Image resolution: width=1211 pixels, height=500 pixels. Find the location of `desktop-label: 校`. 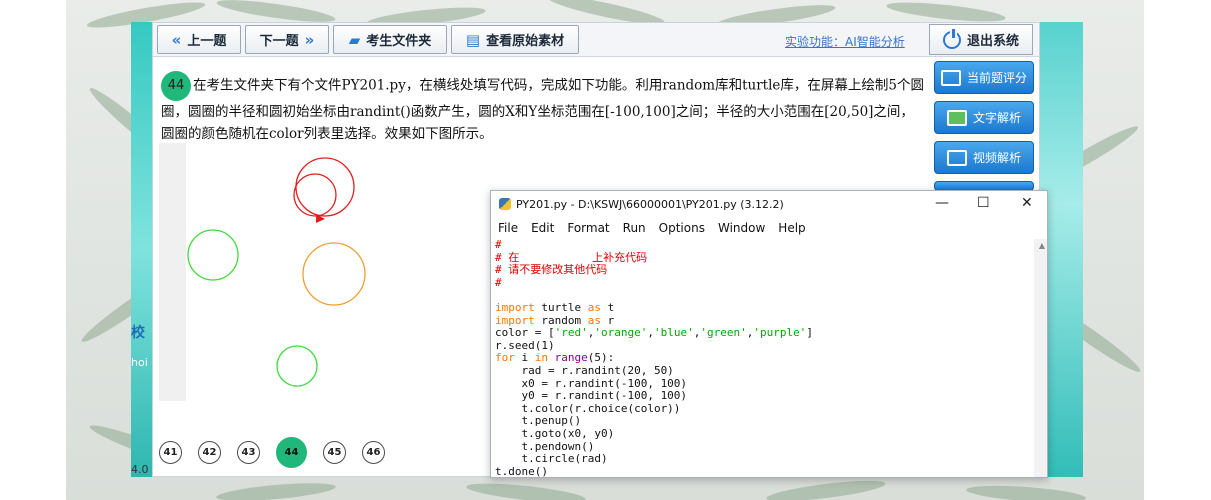

desktop-label: 校 is located at coordinates (138, 333).